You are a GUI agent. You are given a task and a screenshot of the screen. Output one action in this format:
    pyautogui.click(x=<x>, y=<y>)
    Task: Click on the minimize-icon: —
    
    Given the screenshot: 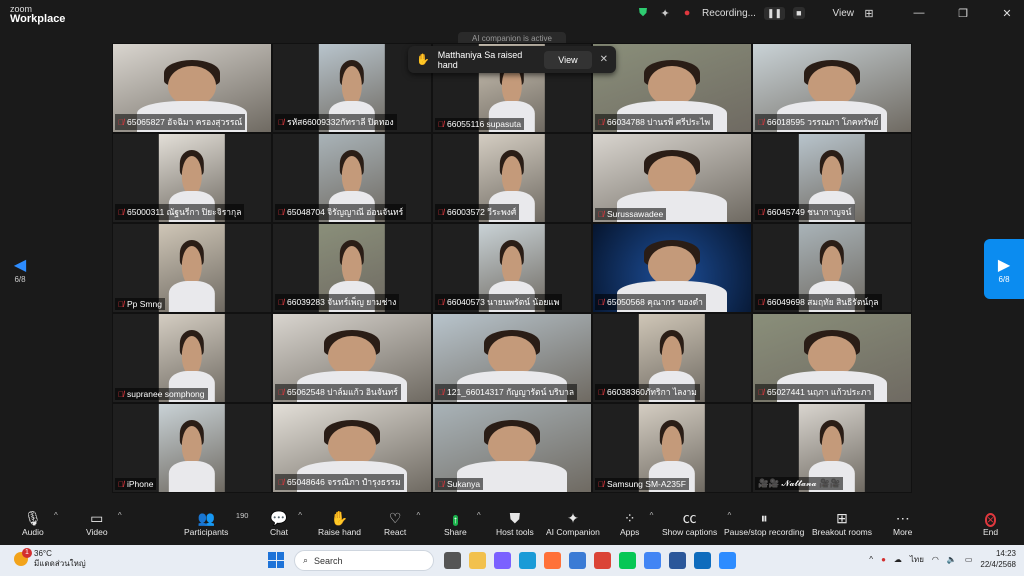 What is the action you would take?
    pyautogui.click(x=919, y=13)
    